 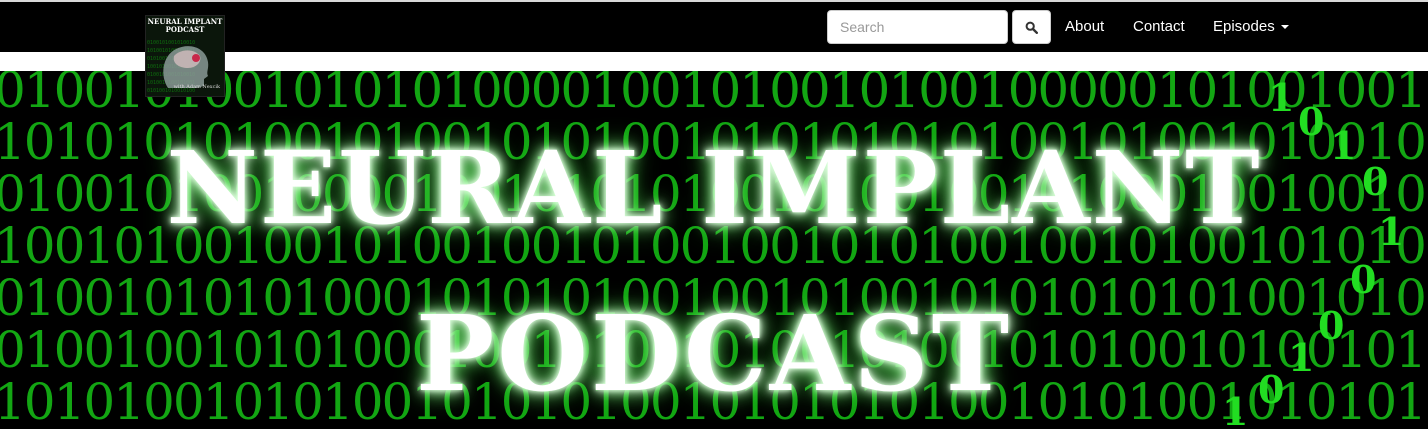 What do you see at coordinates (185, 25) in the screenshot?
I see `logo-title: NEURAL IMPLANT PODCAST` at bounding box center [185, 25].